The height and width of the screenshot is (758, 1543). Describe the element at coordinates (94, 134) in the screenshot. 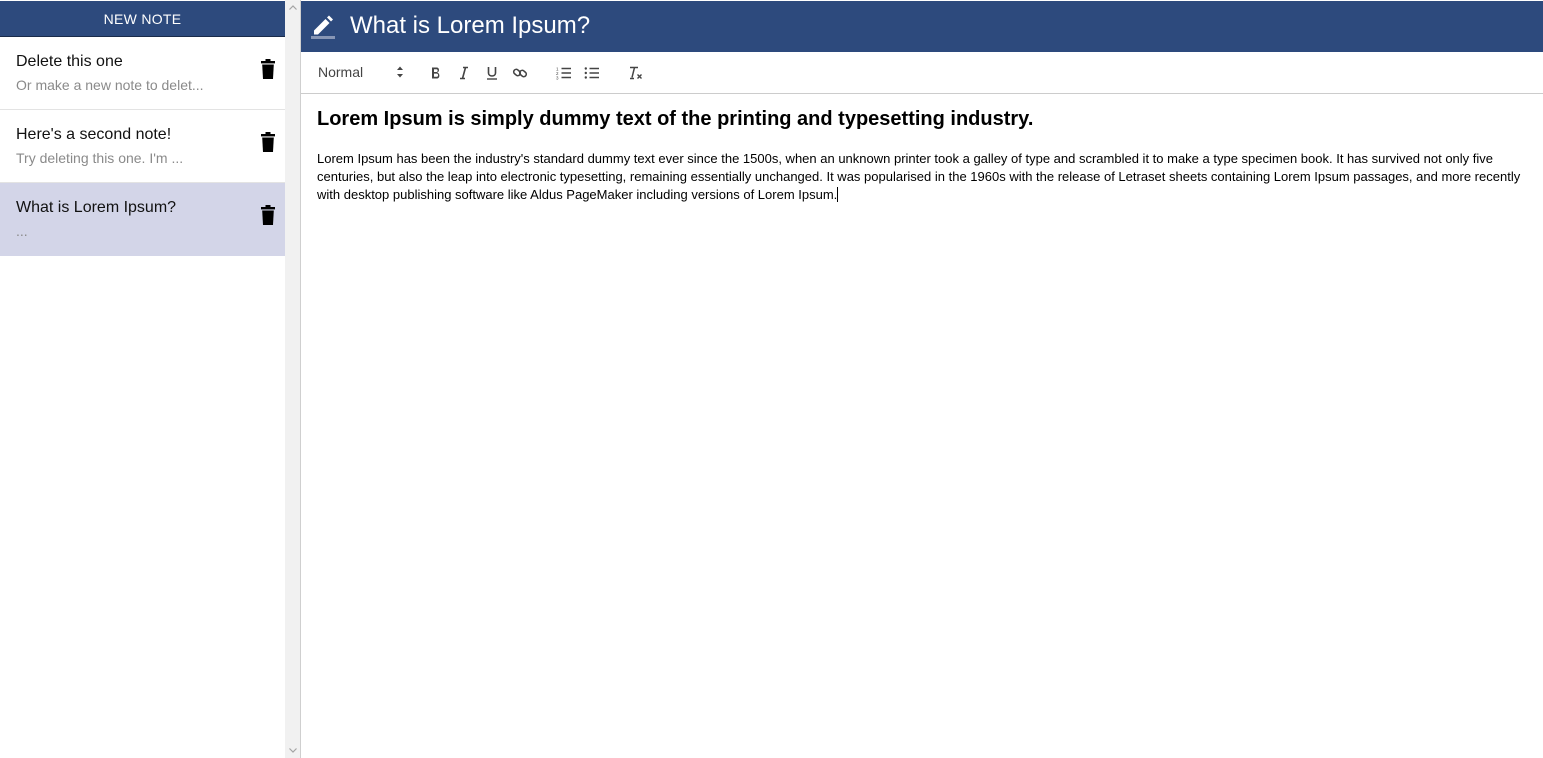

I see `note-title: Here's a second note!` at that location.